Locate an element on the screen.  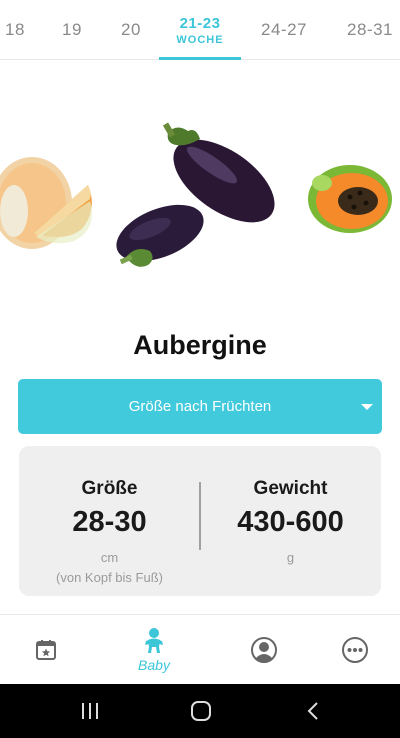
nav-more is located at coordinates (352, 650).